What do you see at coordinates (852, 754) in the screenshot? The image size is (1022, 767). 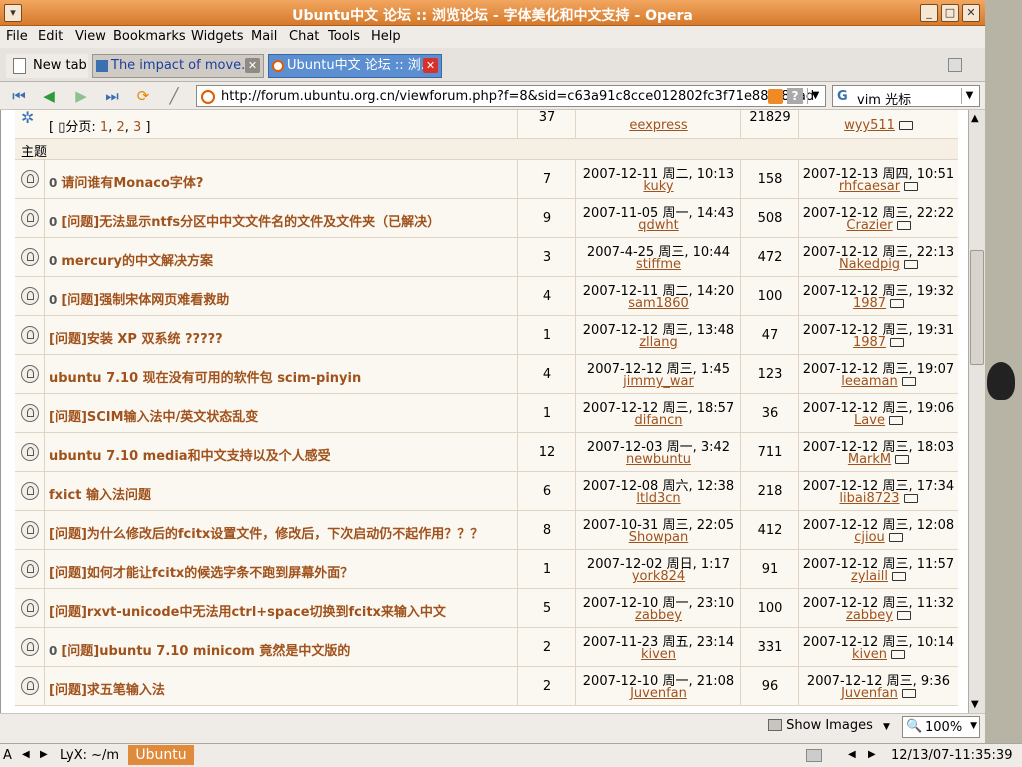 I see `tray-prev-icon: ◀` at bounding box center [852, 754].